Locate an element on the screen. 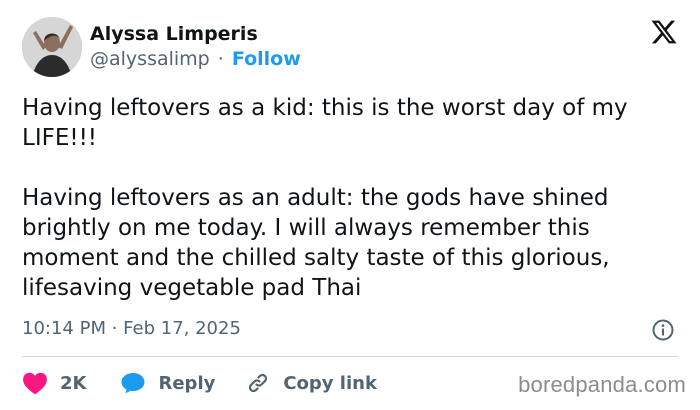 This screenshot has width=700, height=410. copy-link-button: Copy link is located at coordinates (311, 383).